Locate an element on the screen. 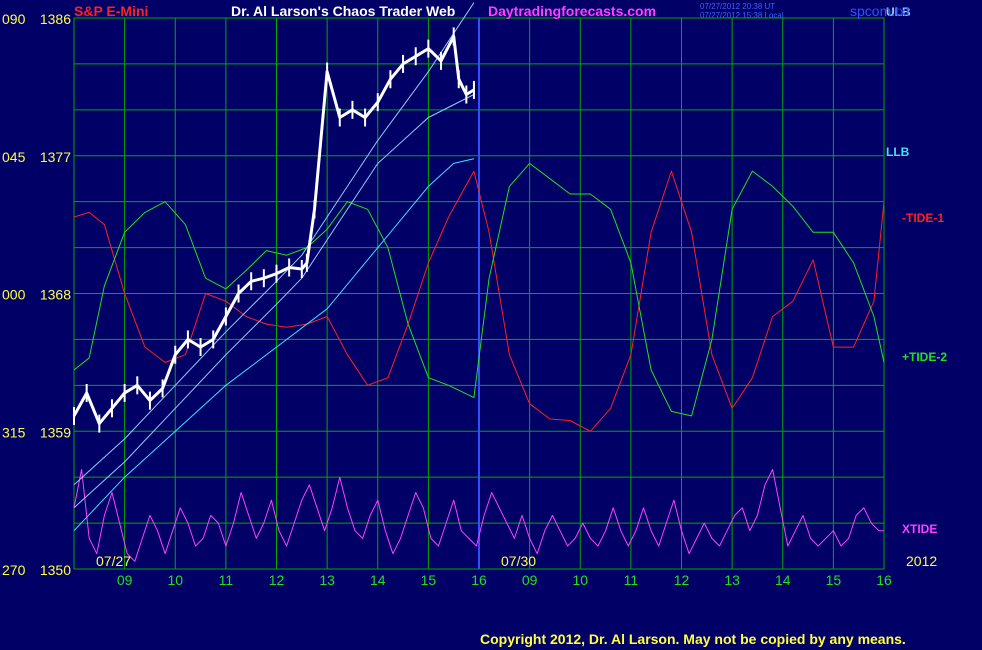  line-label: LLB is located at coordinates (898, 152).